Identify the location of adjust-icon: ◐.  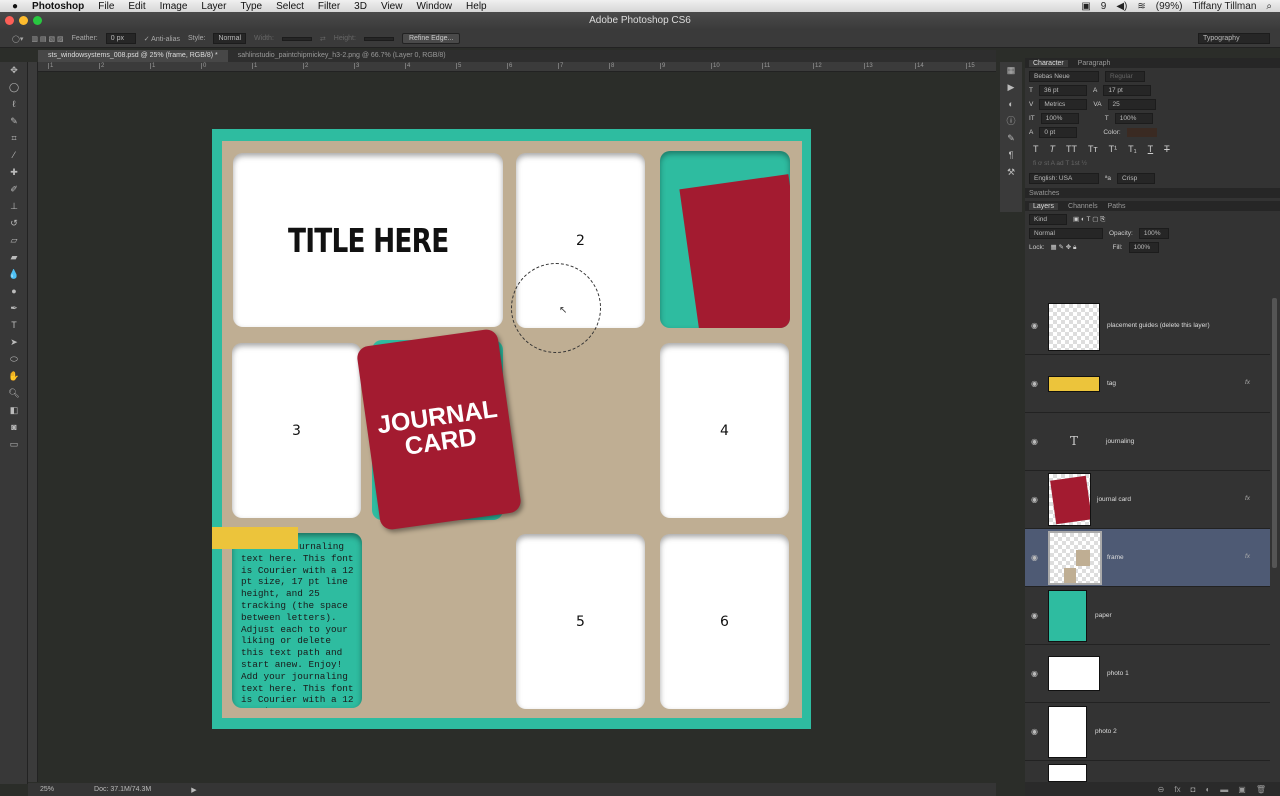
(1011, 104).